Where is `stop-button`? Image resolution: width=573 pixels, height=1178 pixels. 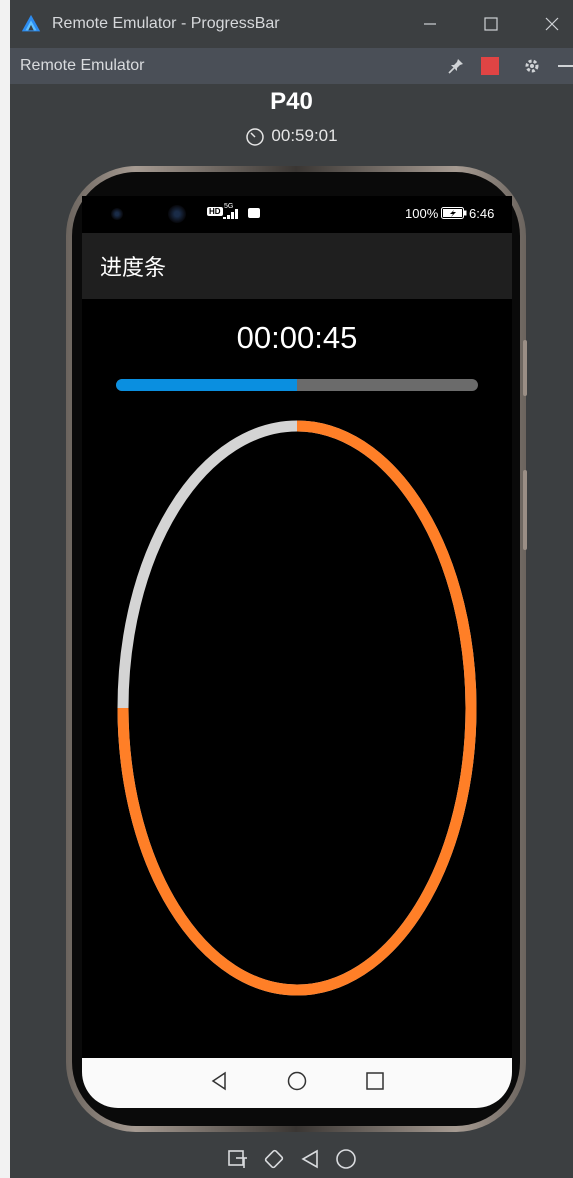
stop-button is located at coordinates (490, 66).